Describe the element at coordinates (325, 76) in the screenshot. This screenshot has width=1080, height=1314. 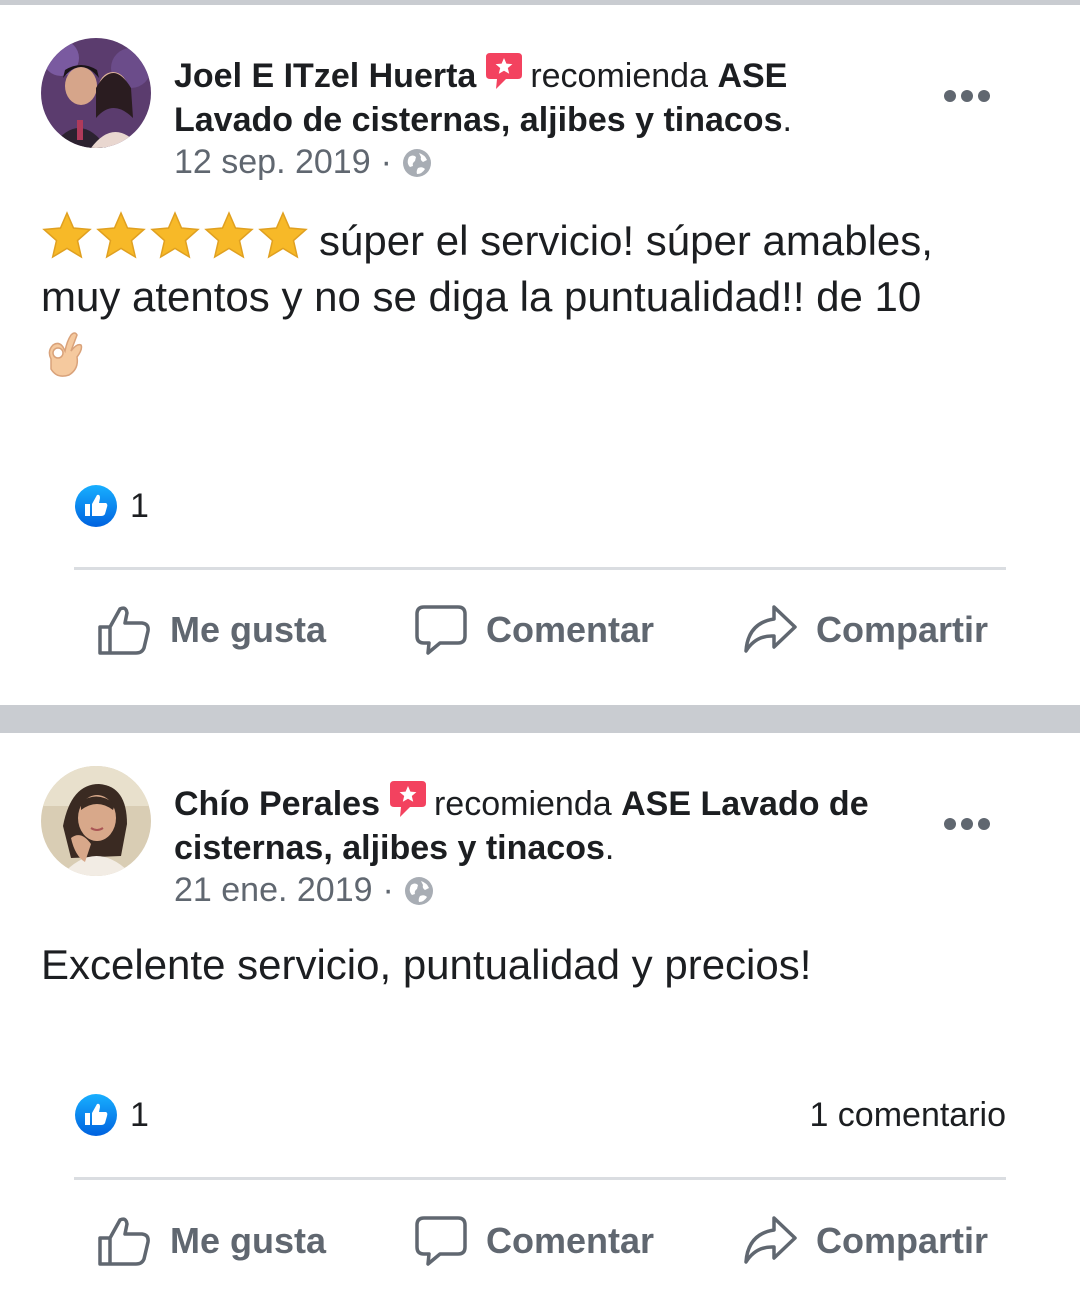
I see `author-name: Joel E ITzel Huerta` at that location.